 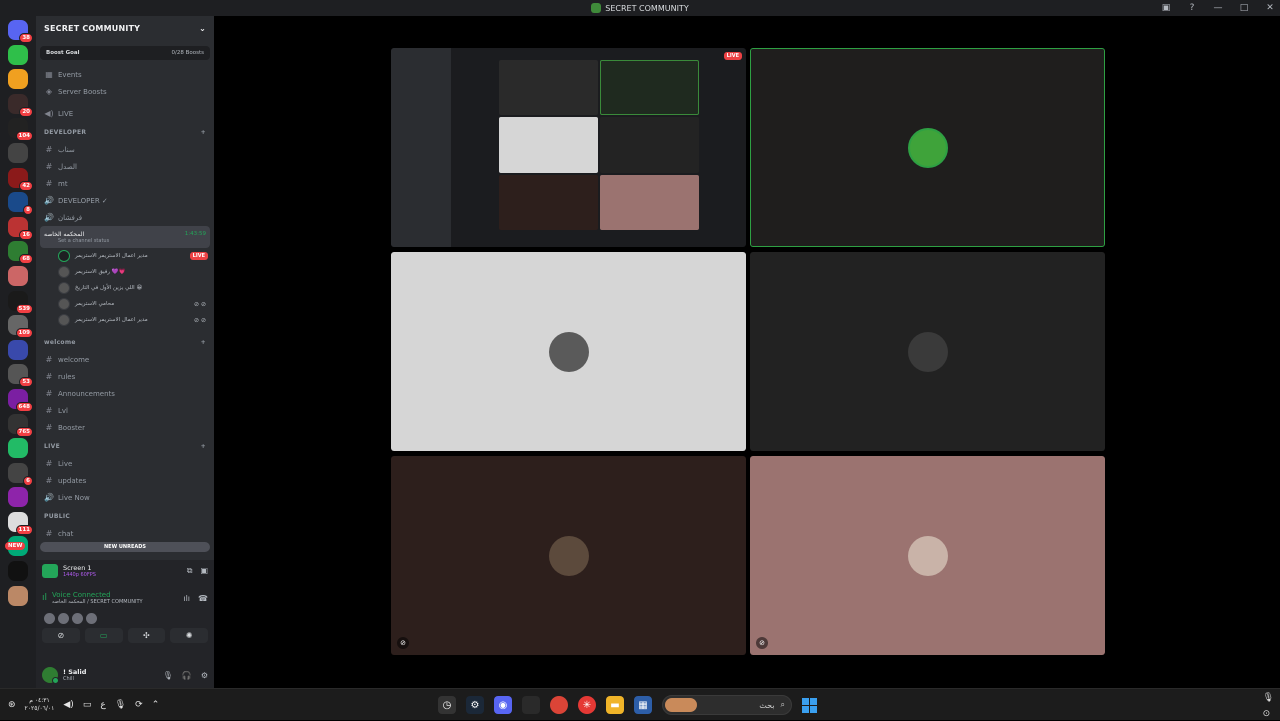 What do you see at coordinates (20, 130) in the screenshot?
I see `server-icon: 104` at bounding box center [20, 130].